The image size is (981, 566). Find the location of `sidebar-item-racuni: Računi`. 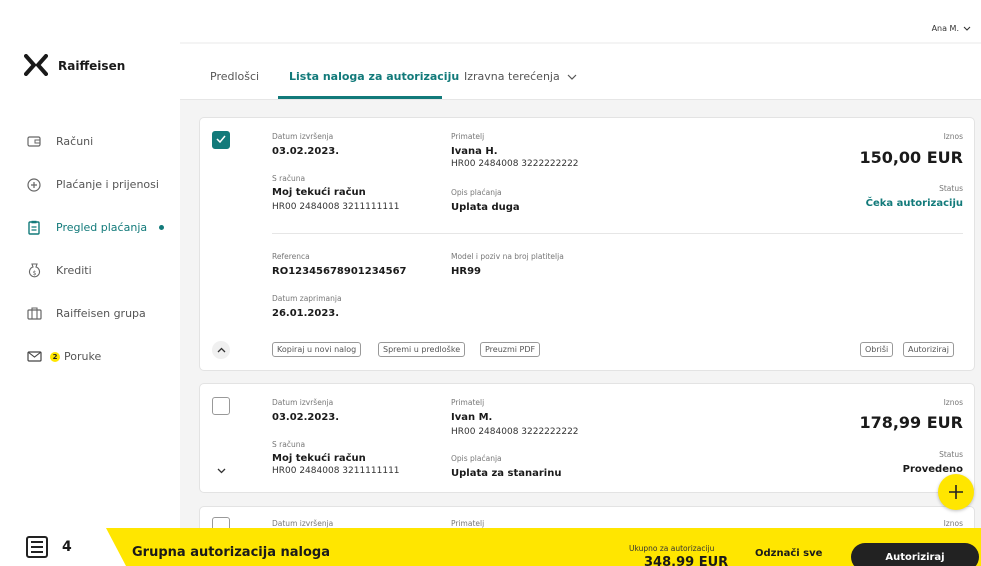

sidebar-item-racuni: Računi is located at coordinates (90, 141).